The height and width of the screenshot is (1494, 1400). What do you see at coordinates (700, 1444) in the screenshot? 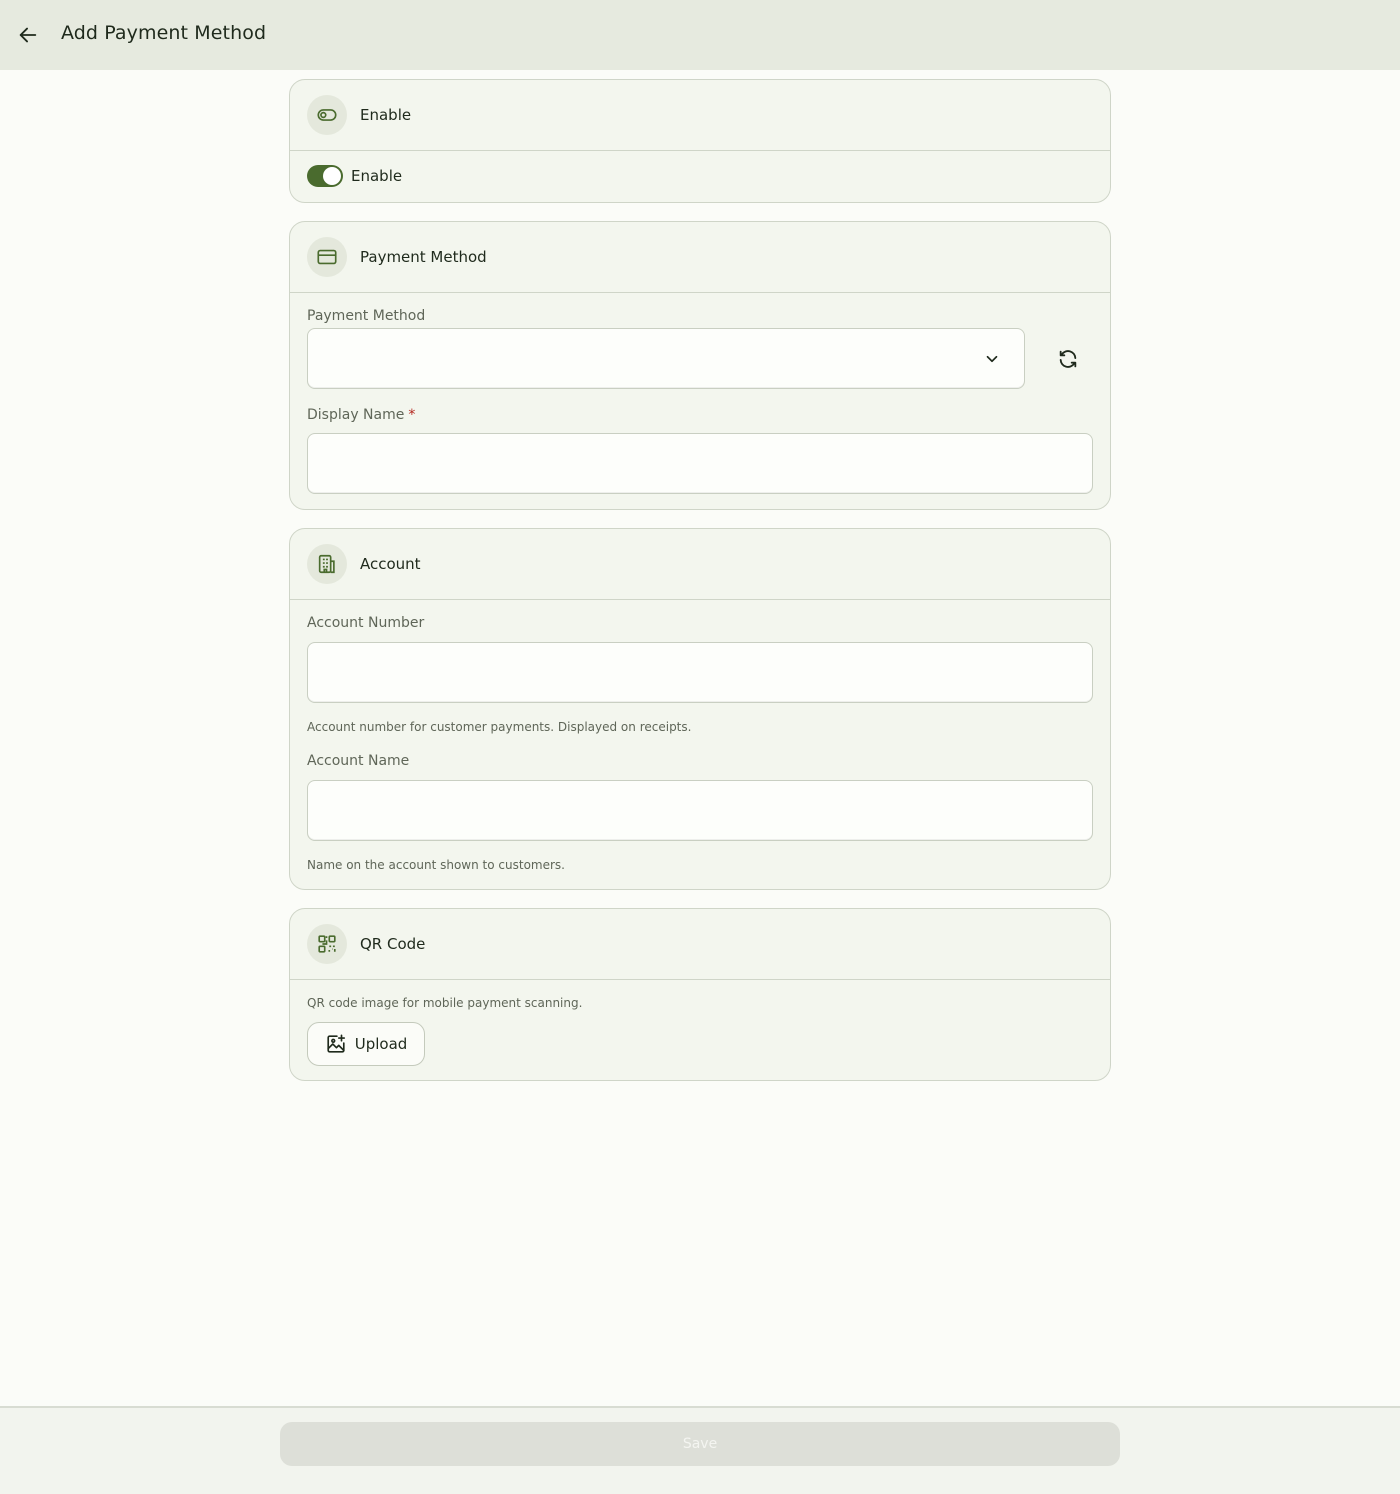
I see `save-button: Save` at bounding box center [700, 1444].